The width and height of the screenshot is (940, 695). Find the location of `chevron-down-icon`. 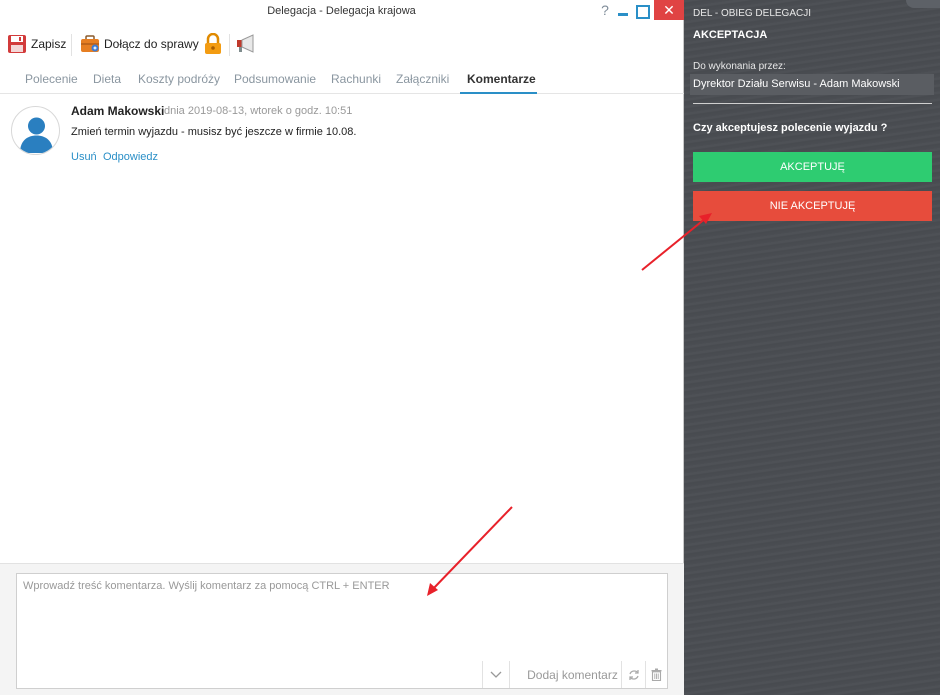

chevron-down-icon is located at coordinates (495, 674).